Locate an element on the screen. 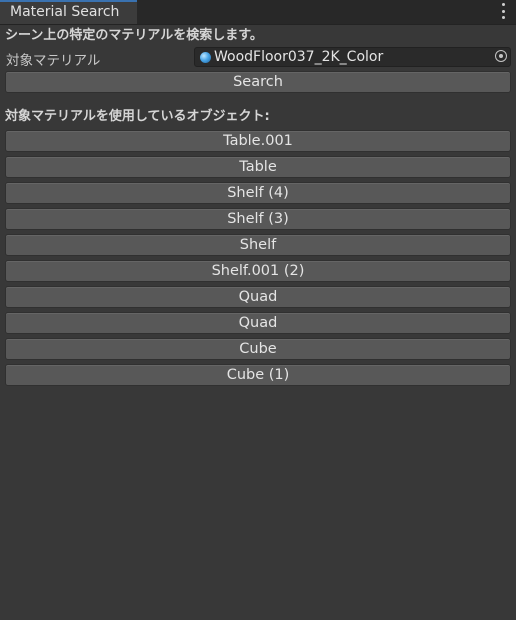 Image resolution: width=516 pixels, height=620 pixels. target-material-row: 対象マテリアル WoodFloor037_2K_Color is located at coordinates (258, 58).